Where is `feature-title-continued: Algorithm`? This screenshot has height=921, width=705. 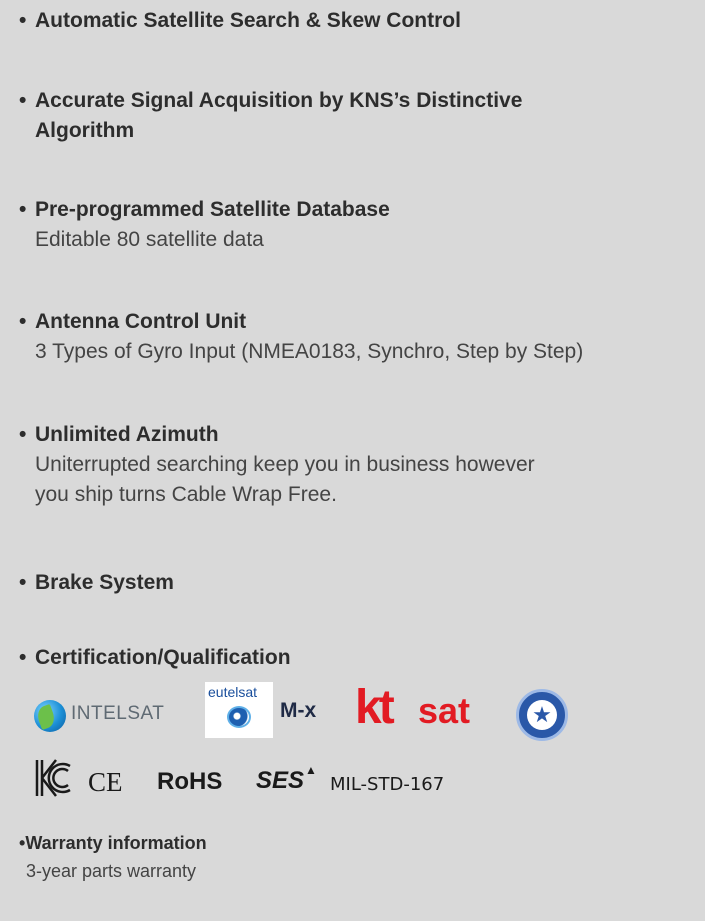
feature-title-continued: Algorithm is located at coordinates (85, 130).